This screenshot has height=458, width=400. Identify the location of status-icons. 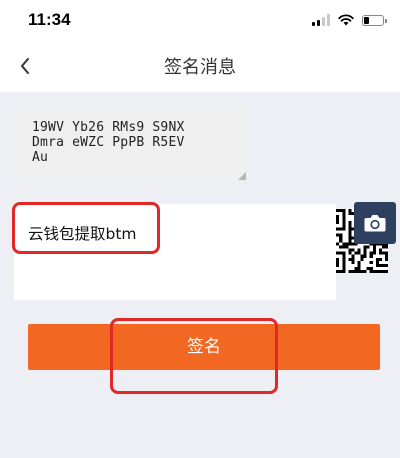
(349, 20).